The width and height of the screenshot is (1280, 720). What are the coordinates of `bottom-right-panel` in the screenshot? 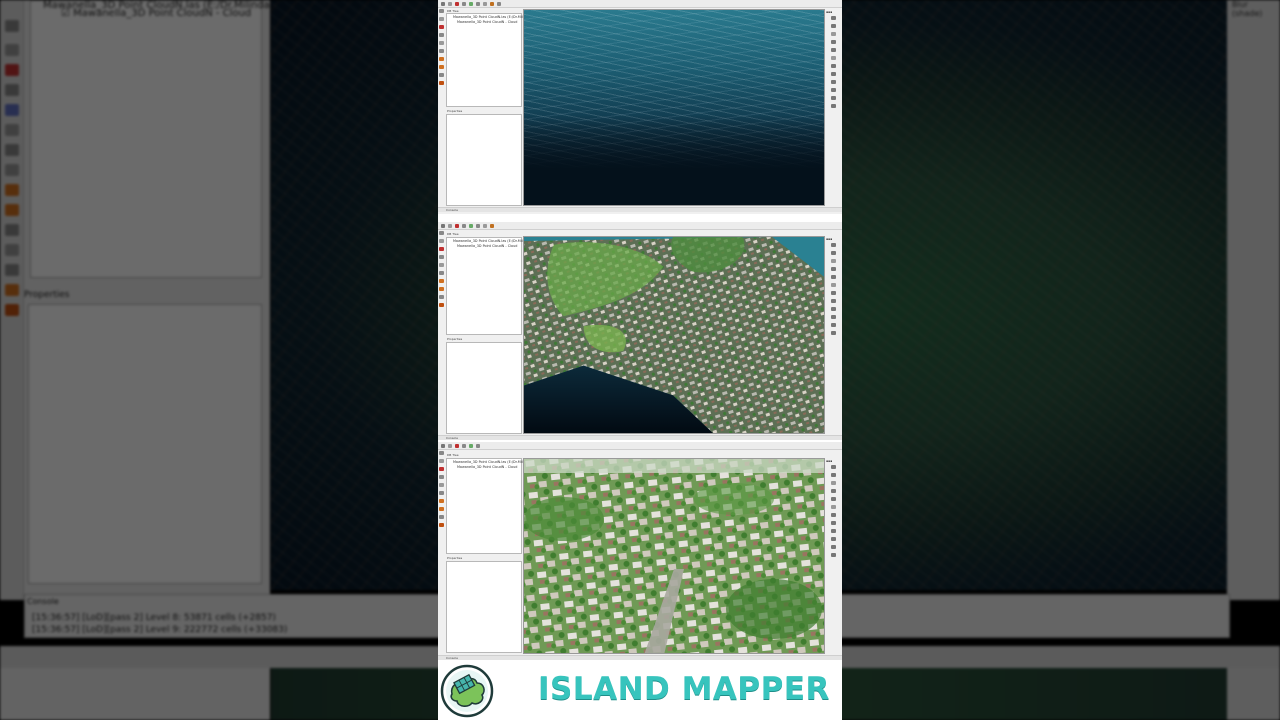 It's located at (1253, 694).